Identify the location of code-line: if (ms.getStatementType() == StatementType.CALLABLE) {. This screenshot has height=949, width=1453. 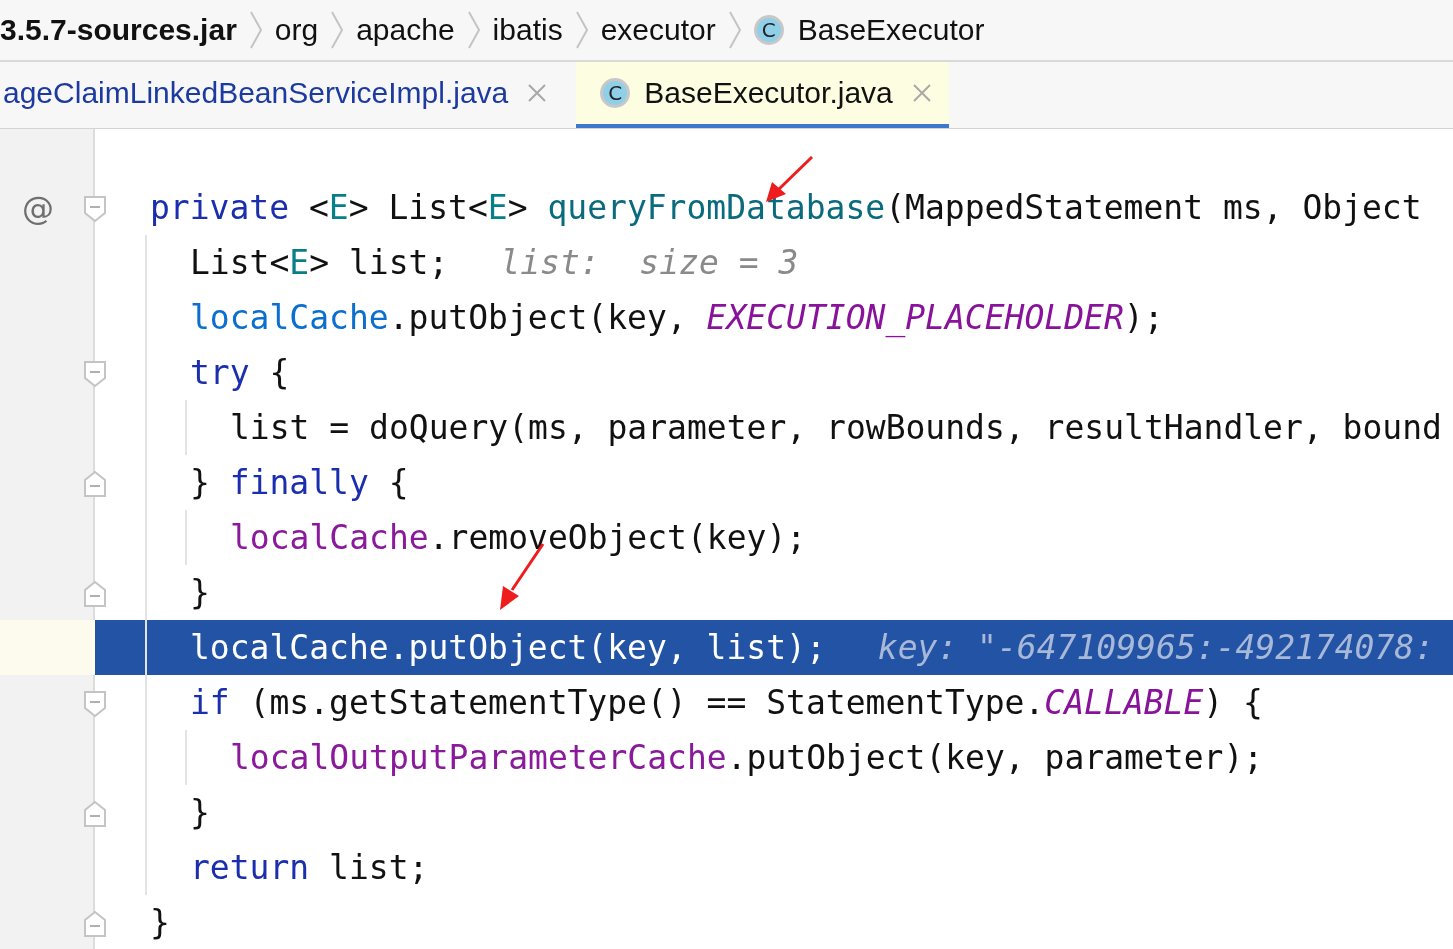
(726, 702).